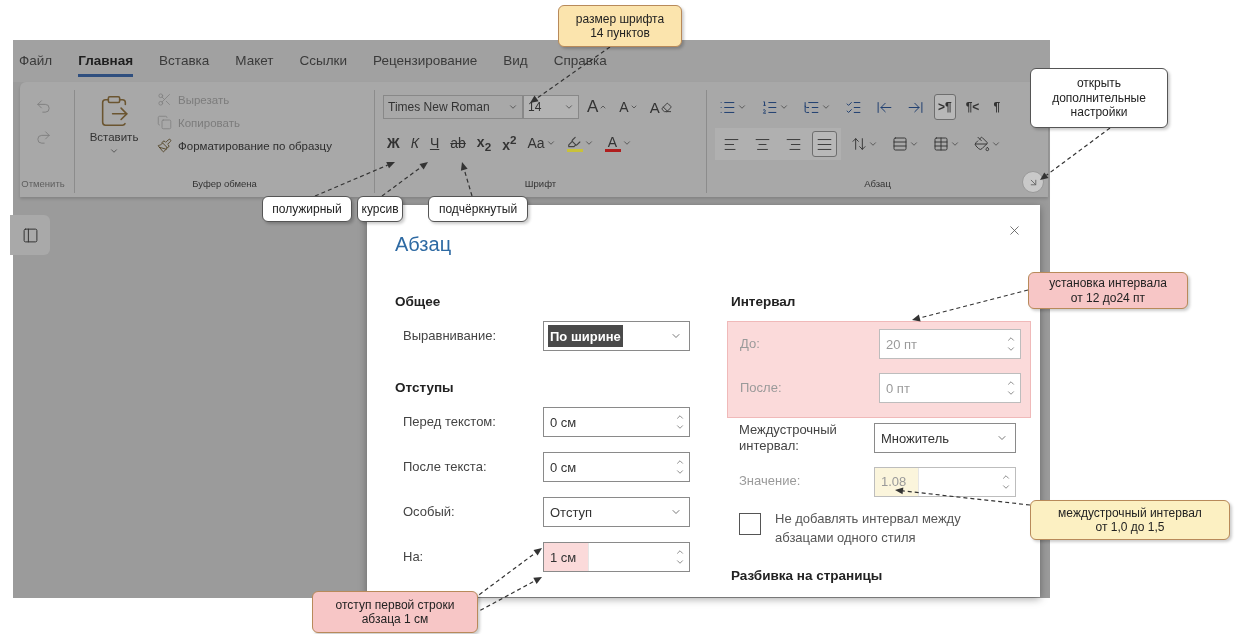 Image resolution: width=1237 pixels, height=634 pixels. What do you see at coordinates (423, 244) in the screenshot?
I see `dialog-title: Абзац` at bounding box center [423, 244].